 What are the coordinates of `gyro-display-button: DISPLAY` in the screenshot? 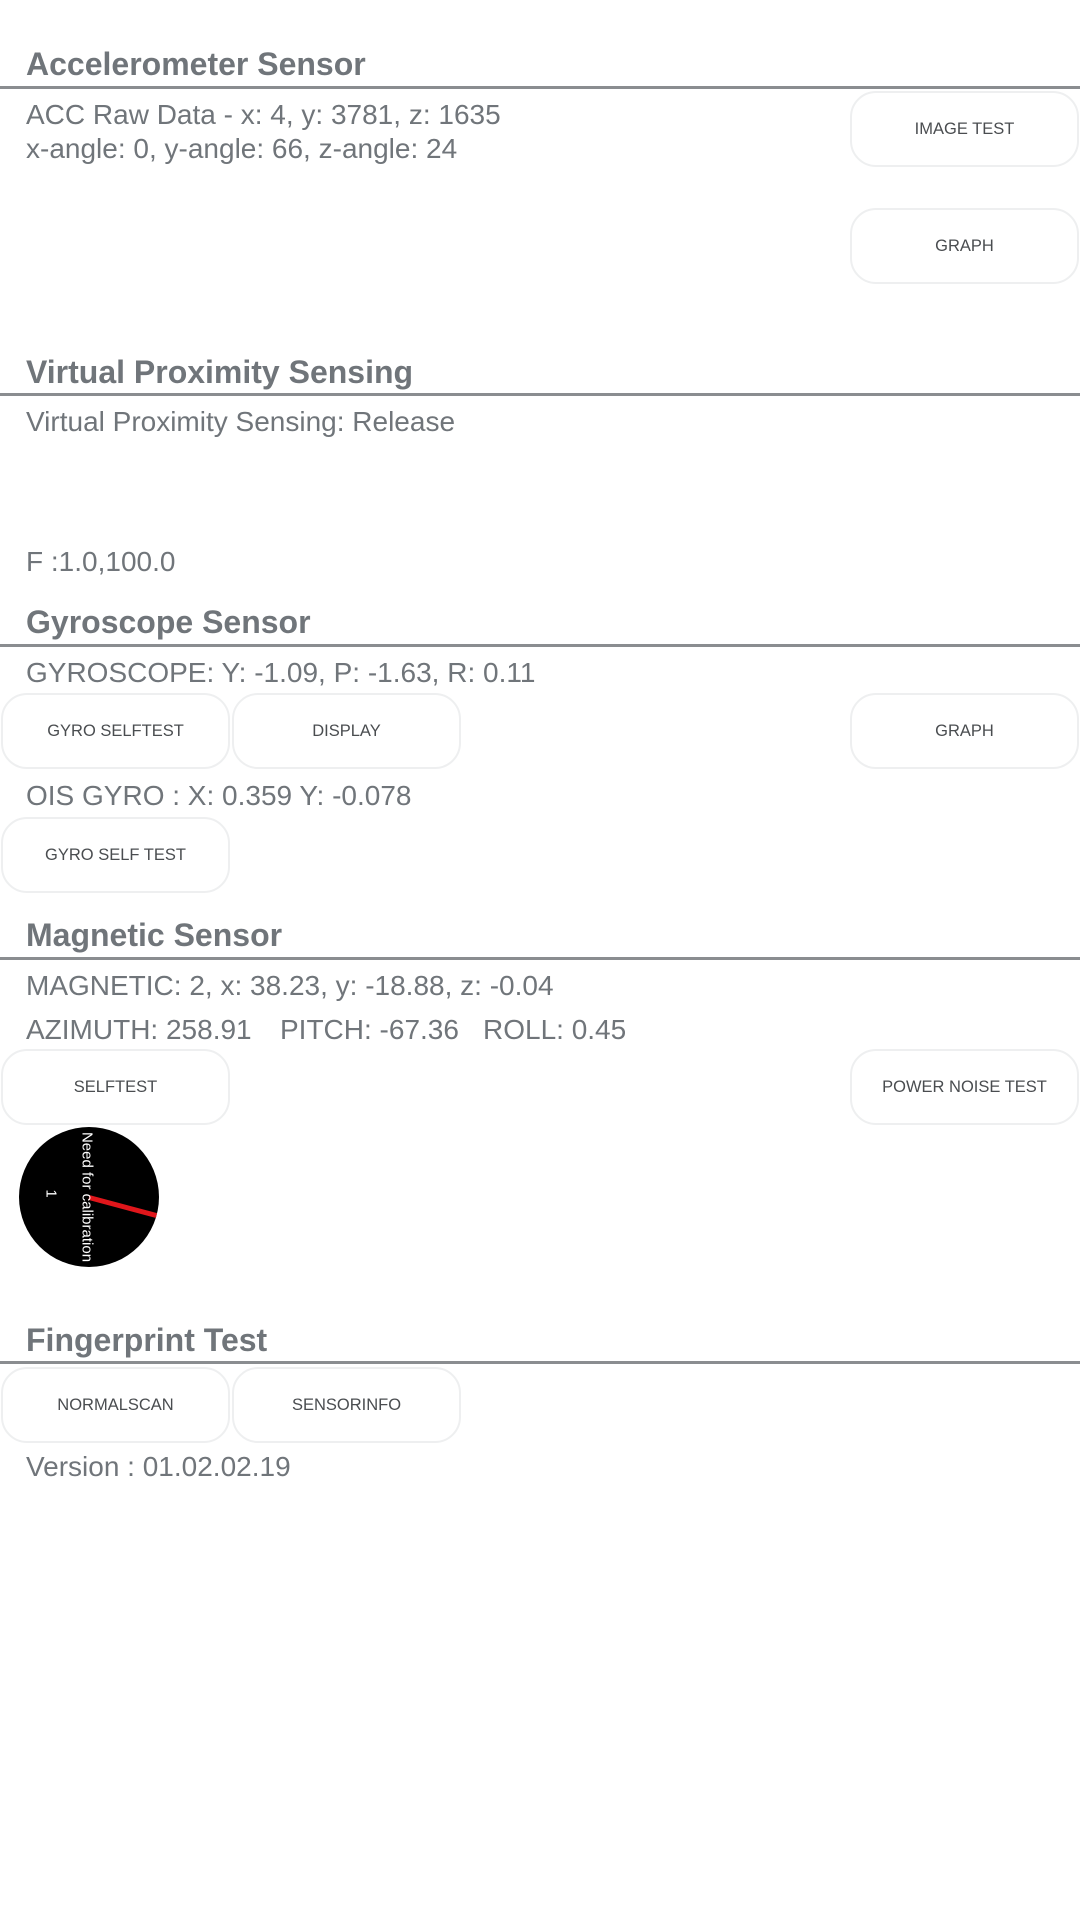 It's located at (346, 731).